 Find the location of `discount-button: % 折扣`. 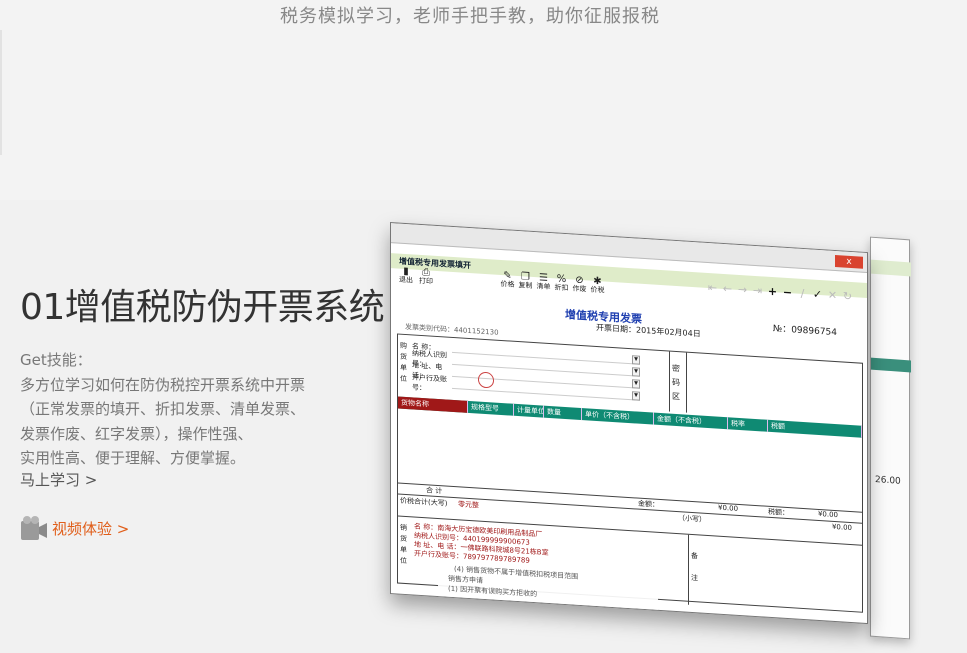

discount-button: % 折扣 is located at coordinates (561, 283).